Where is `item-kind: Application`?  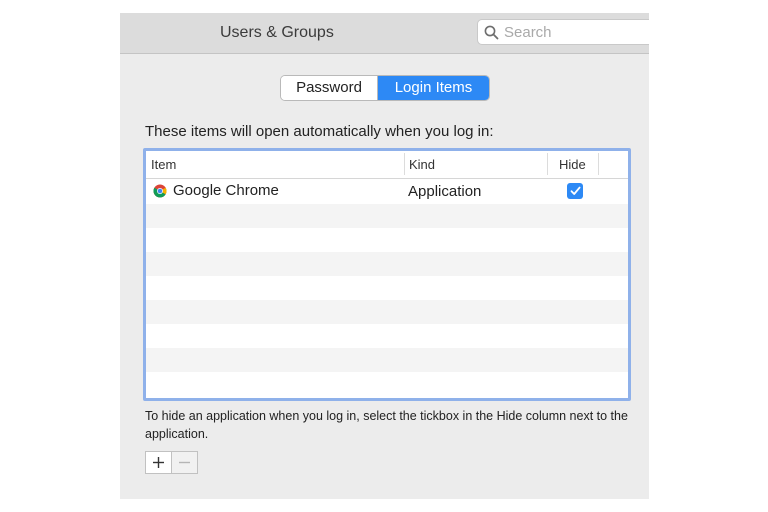
item-kind: Application is located at coordinates (445, 191).